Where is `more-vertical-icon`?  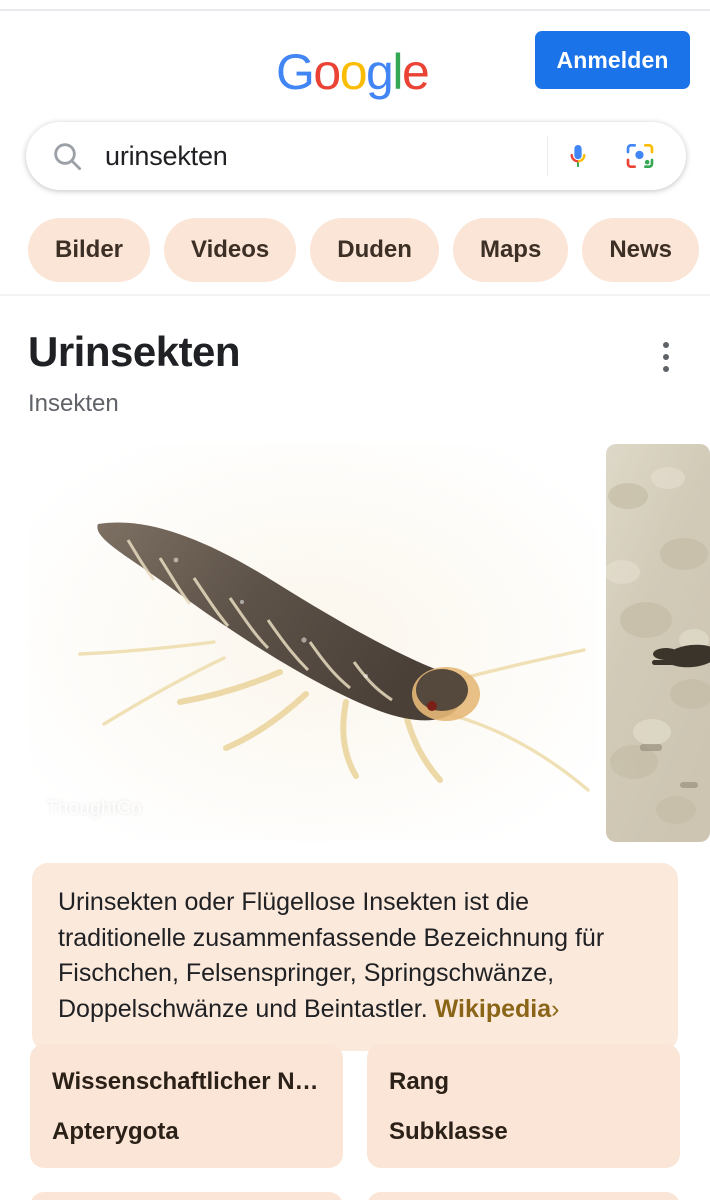
more-vertical-icon is located at coordinates (666, 357).